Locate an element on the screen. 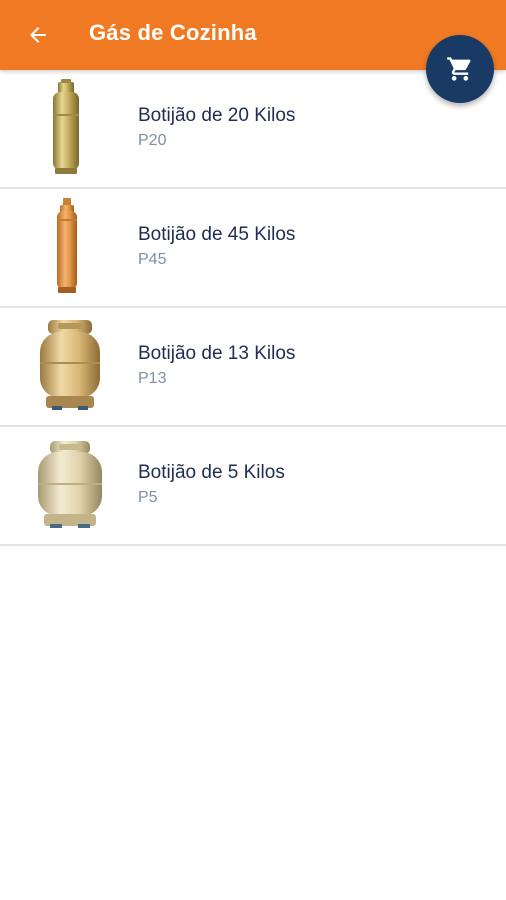 This screenshot has width=506, height=900. list-item: Botijão de 45 Kilos P45 is located at coordinates (253, 248).